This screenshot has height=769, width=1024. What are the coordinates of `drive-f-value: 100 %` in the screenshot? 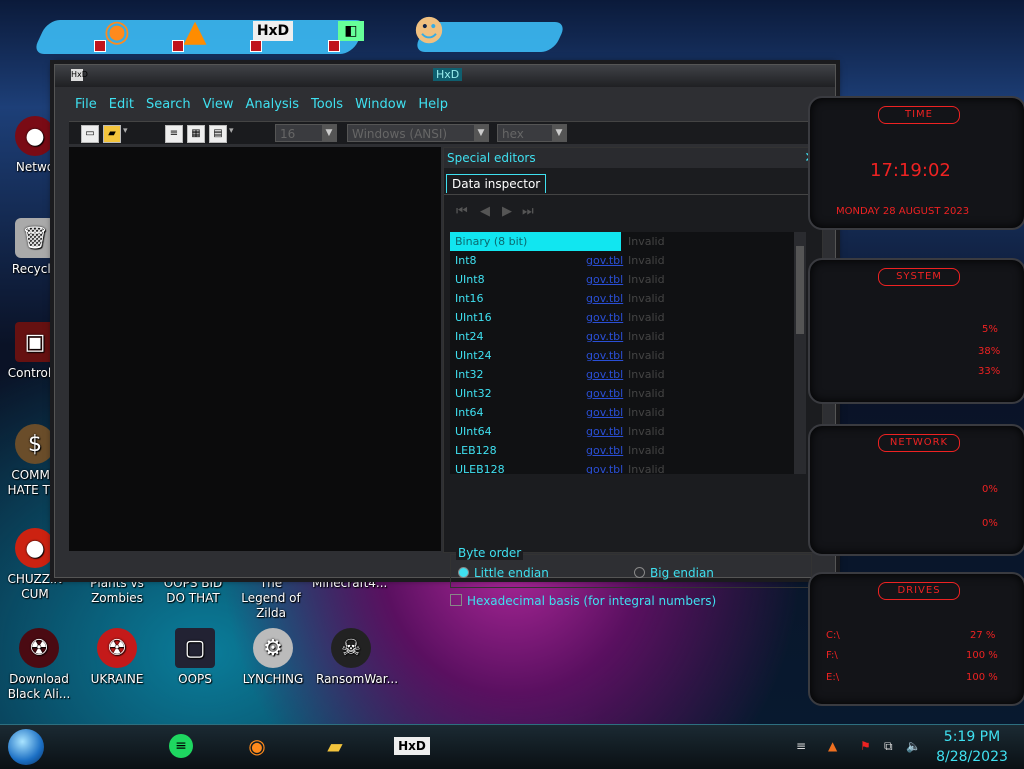 It's located at (982, 655).